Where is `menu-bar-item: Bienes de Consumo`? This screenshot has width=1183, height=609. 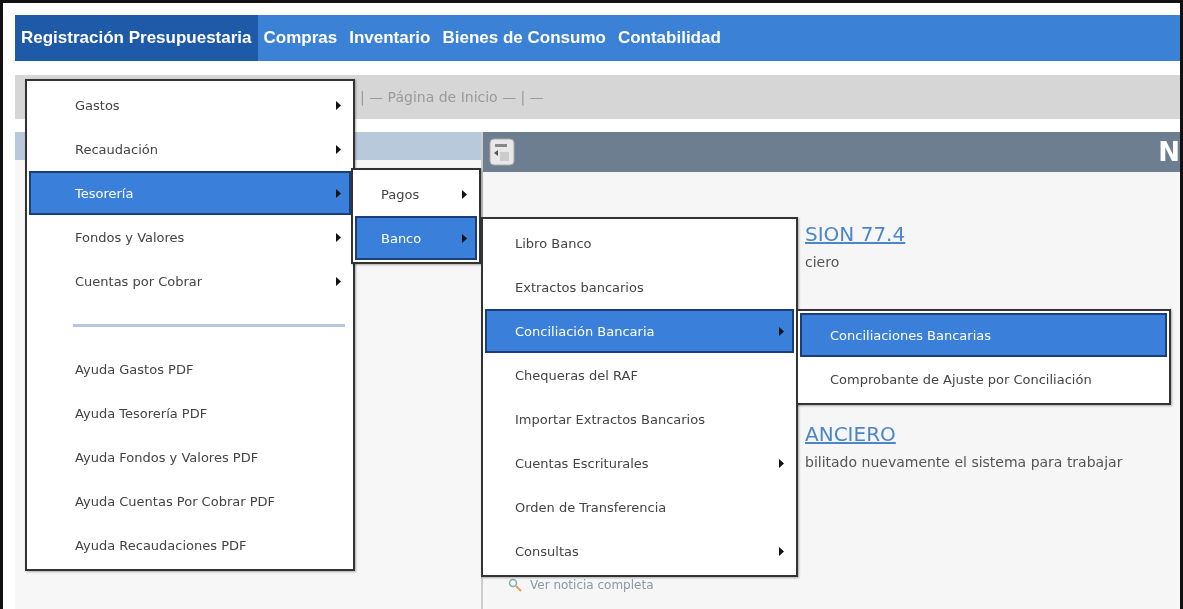 menu-bar-item: Bienes de Consumo is located at coordinates (524, 38).